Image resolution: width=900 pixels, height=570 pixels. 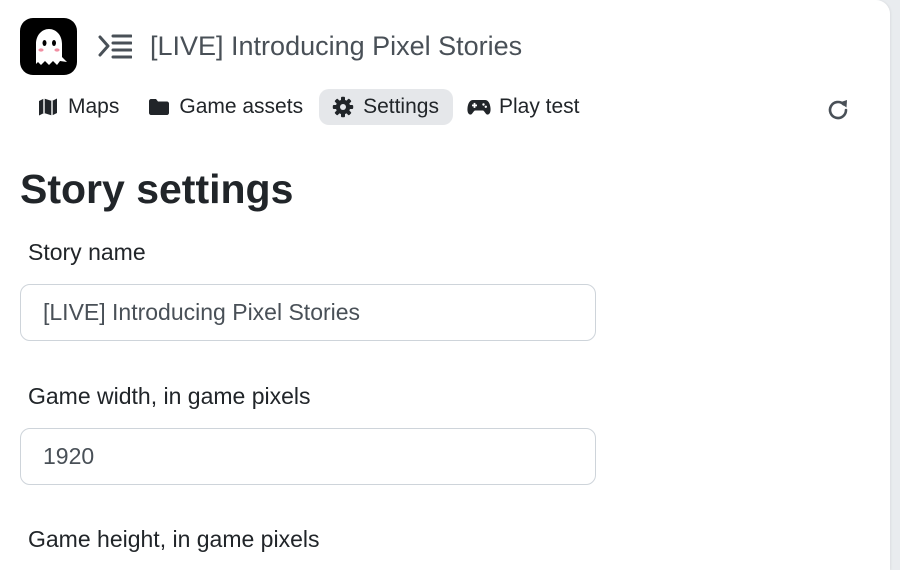 What do you see at coordinates (479, 107) in the screenshot?
I see `gamepad-icon` at bounding box center [479, 107].